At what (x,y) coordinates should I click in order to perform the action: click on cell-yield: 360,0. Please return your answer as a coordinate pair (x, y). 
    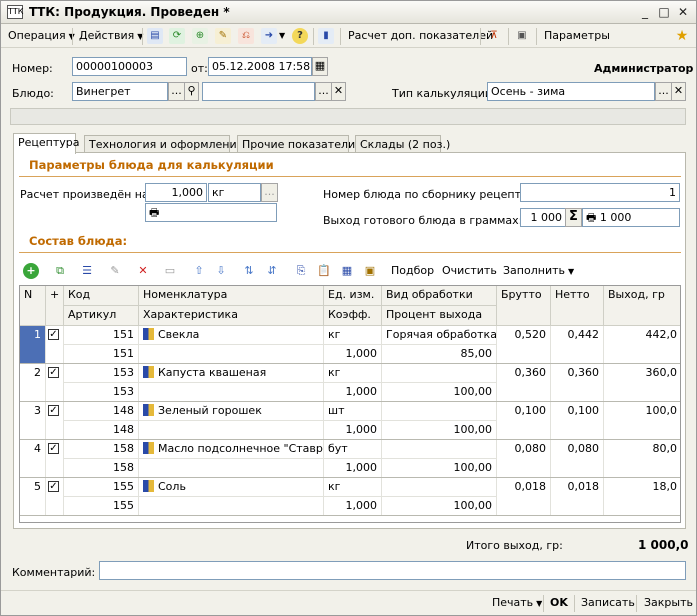
    Looking at the image, I should click on (642, 383).